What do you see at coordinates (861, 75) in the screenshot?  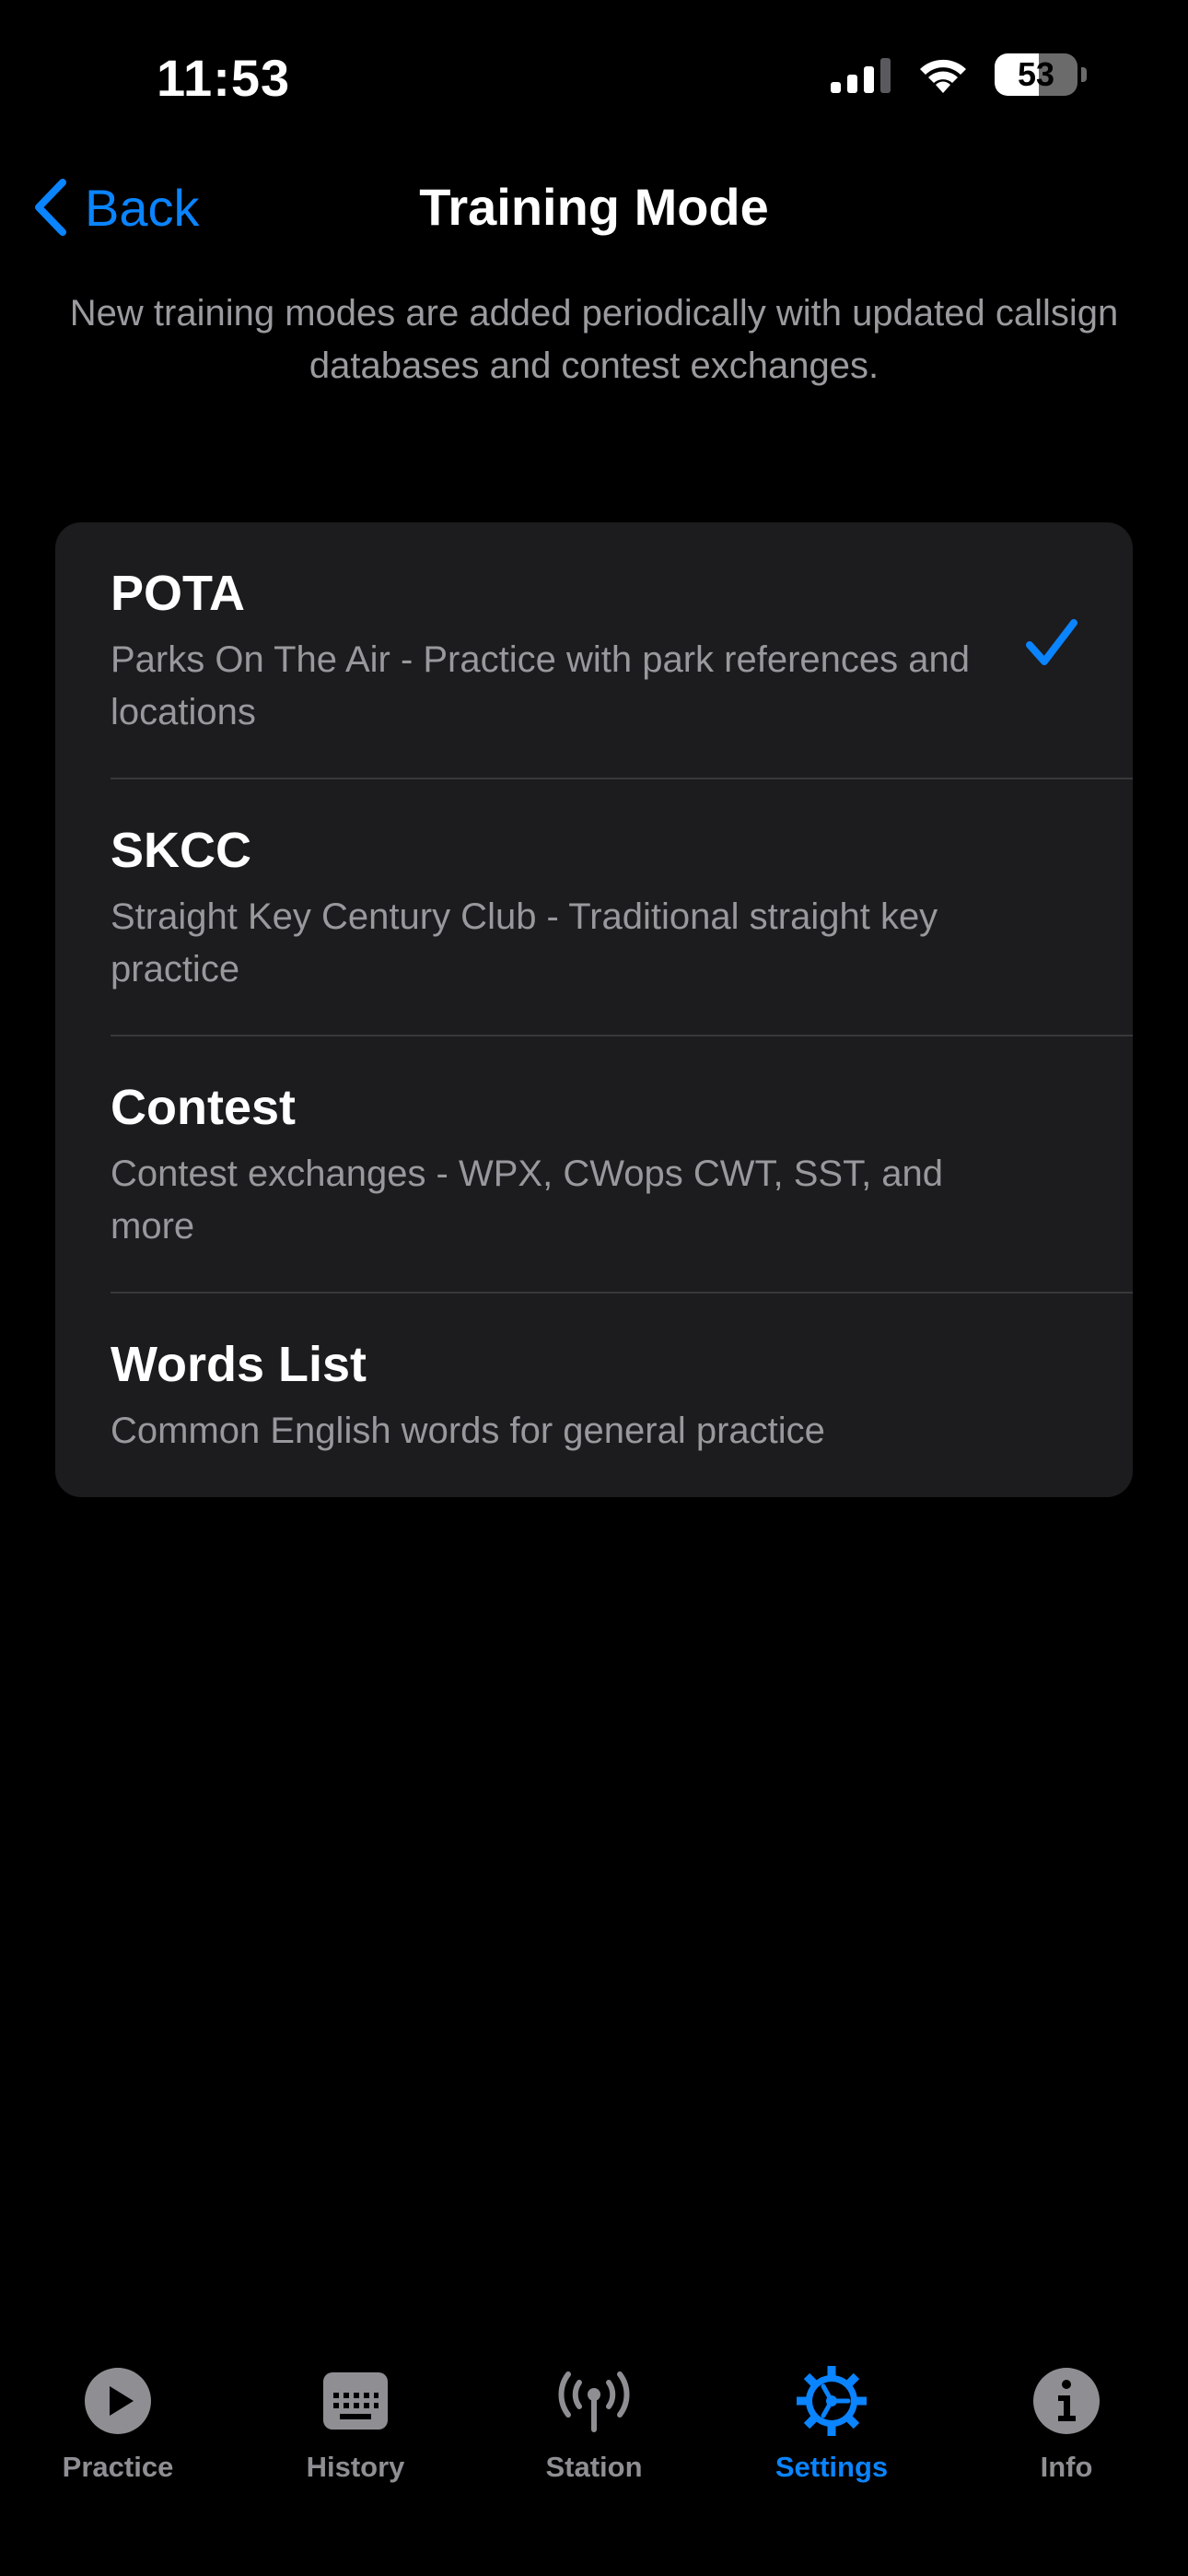 I see `cellular-signal-icon` at bounding box center [861, 75].